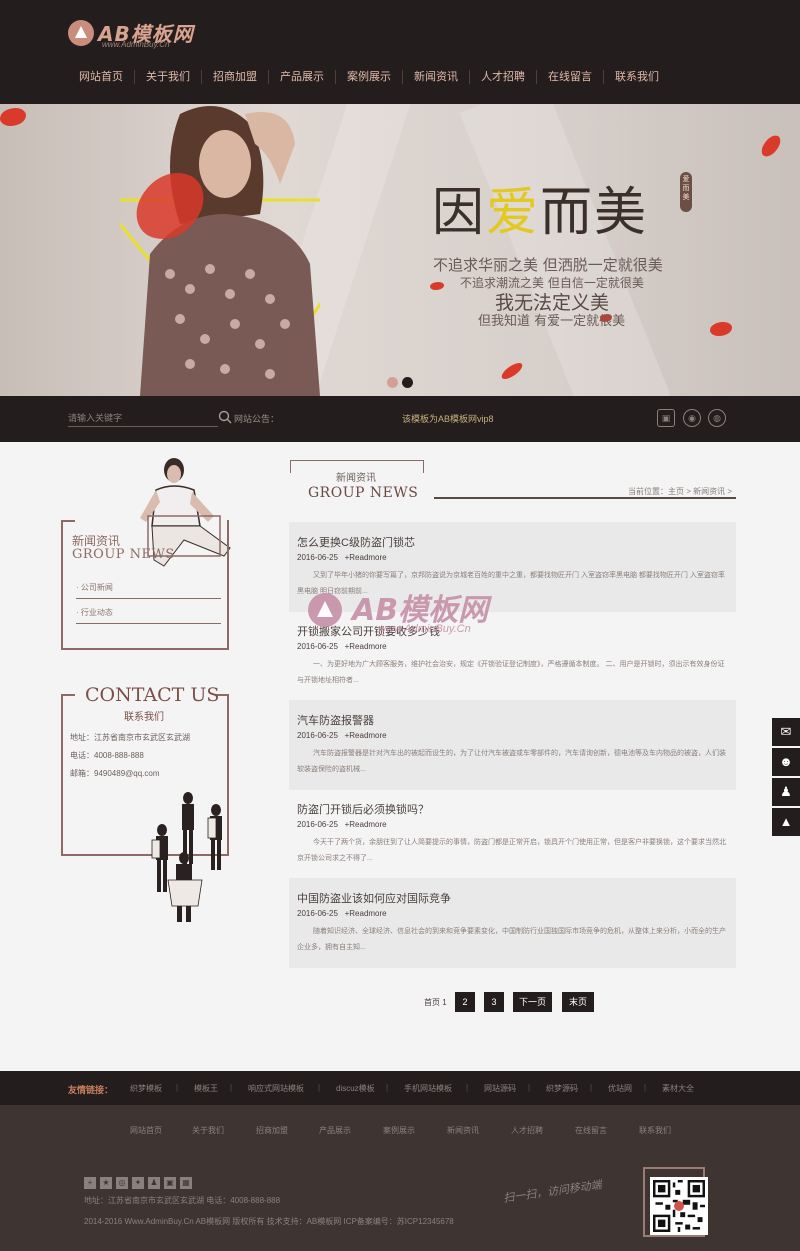  What do you see at coordinates (148, 590) in the screenshot?
I see `sidebar-link-company-news: · 公司新闻` at bounding box center [148, 590].